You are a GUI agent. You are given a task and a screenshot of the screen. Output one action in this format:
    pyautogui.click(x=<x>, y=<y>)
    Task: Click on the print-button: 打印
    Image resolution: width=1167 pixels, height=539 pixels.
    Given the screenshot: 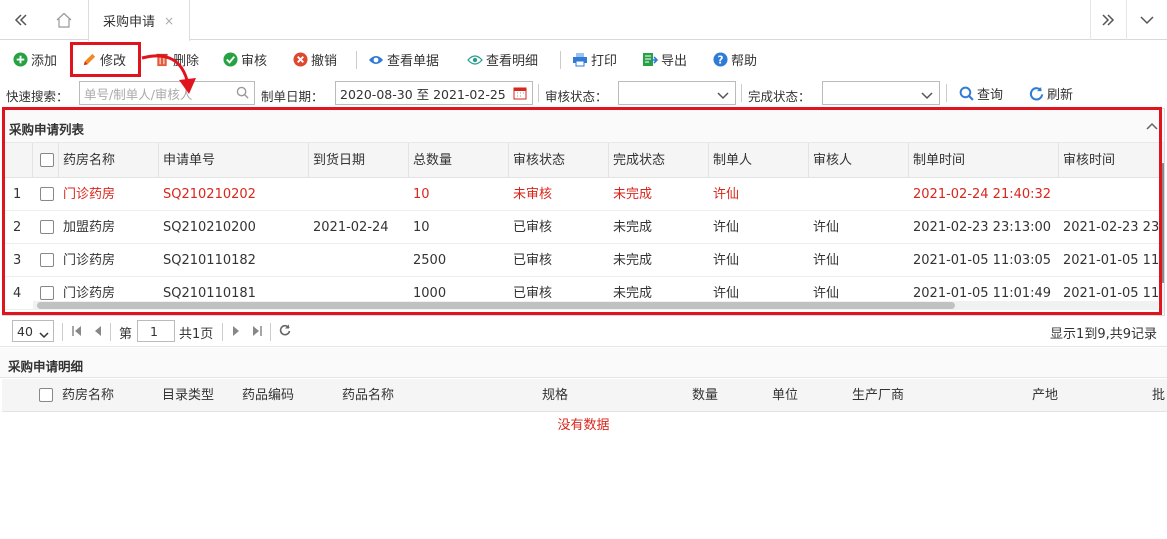 What is the action you would take?
    pyautogui.click(x=594, y=59)
    